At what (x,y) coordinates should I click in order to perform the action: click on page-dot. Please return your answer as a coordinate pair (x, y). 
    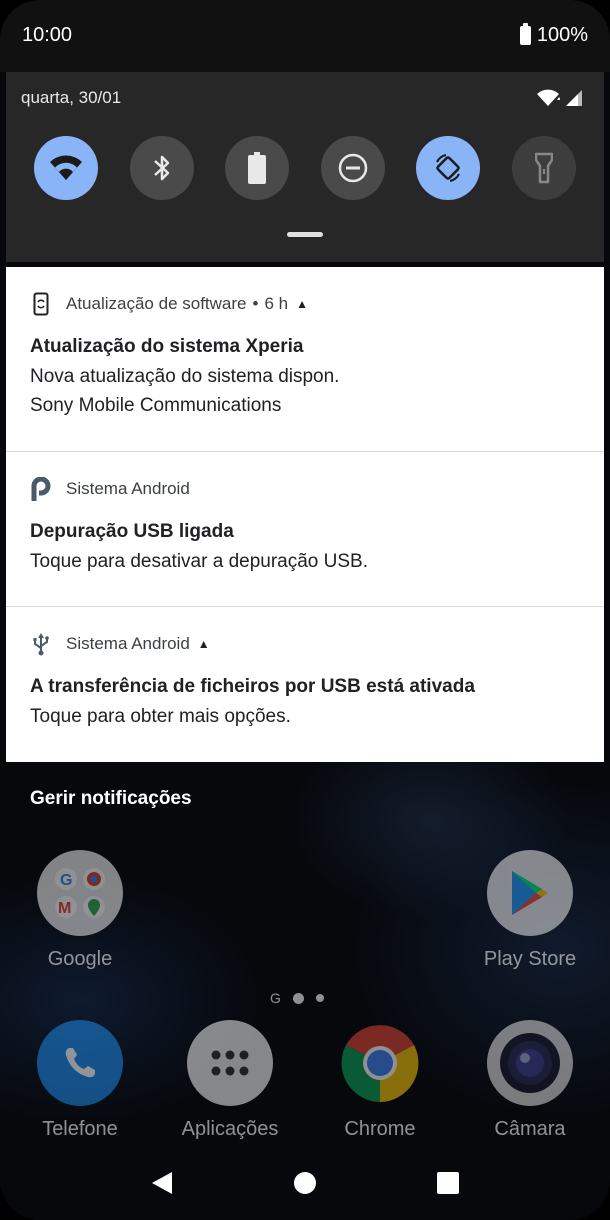
    Looking at the image, I should click on (319, 998).